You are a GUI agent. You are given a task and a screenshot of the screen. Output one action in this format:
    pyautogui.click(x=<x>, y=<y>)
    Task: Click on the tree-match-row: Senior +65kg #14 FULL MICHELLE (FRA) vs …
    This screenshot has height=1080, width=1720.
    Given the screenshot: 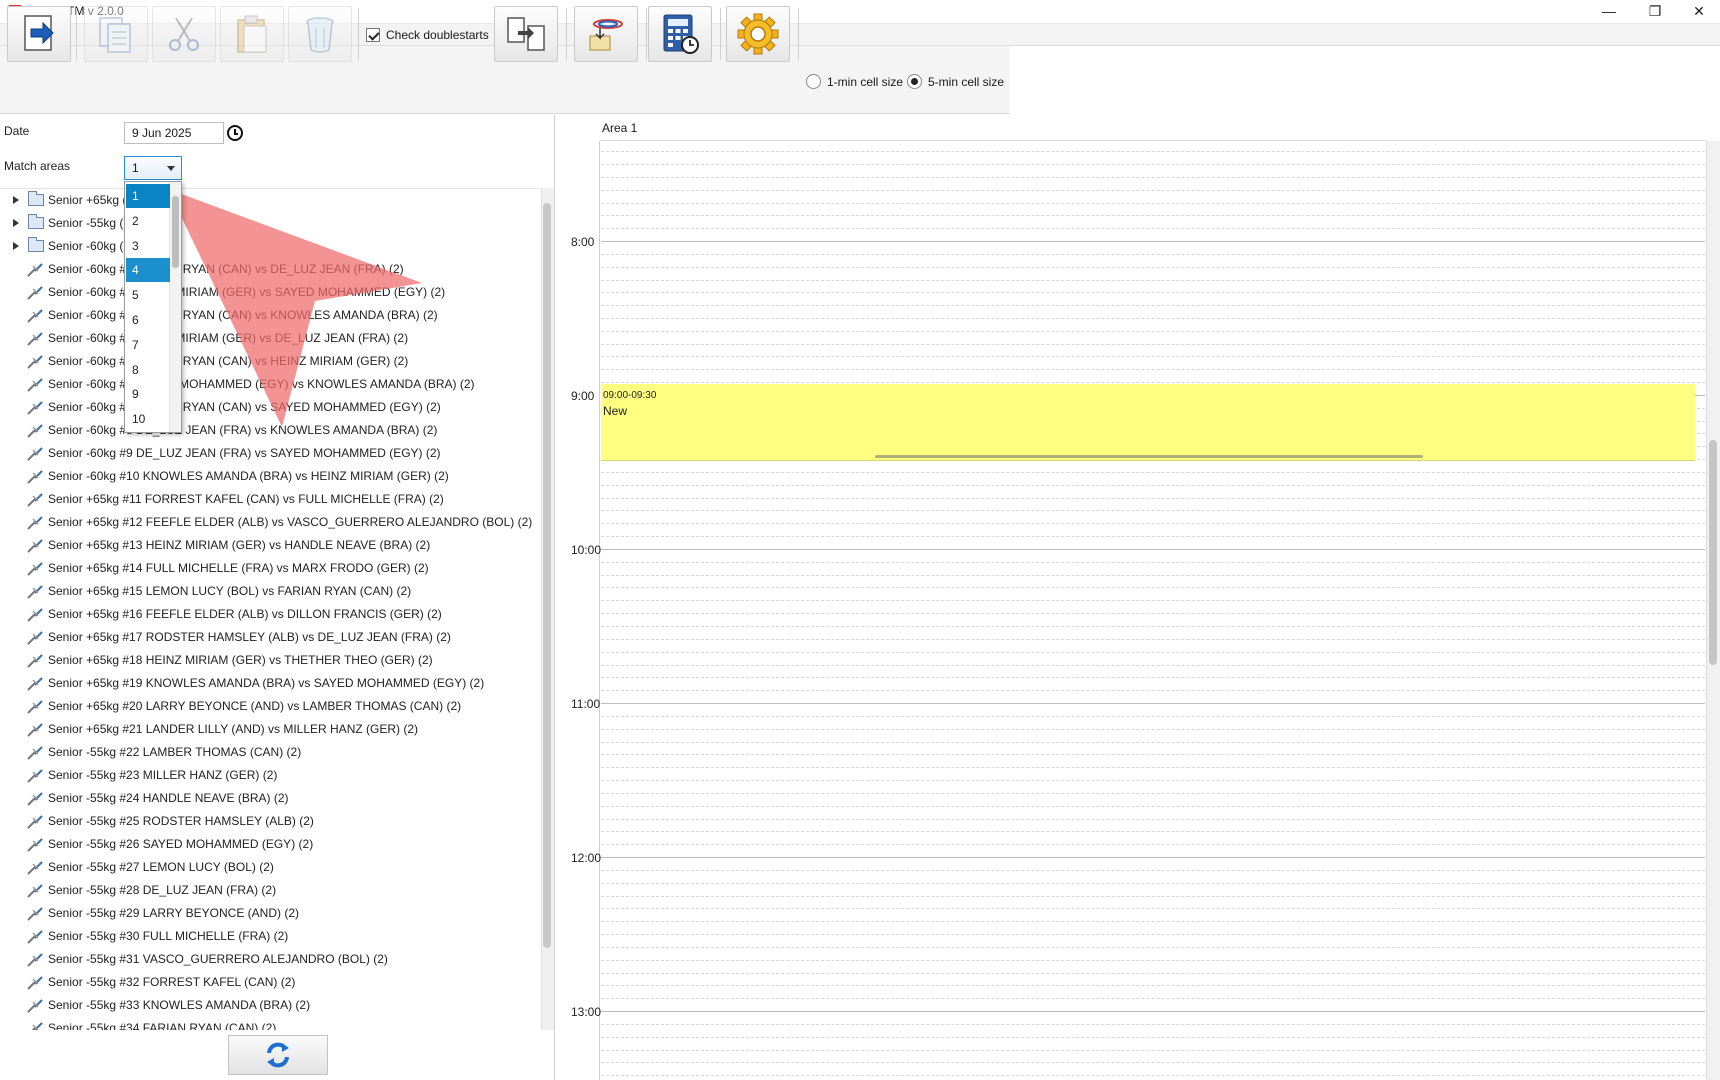 What is the action you would take?
    pyautogui.click(x=270, y=568)
    